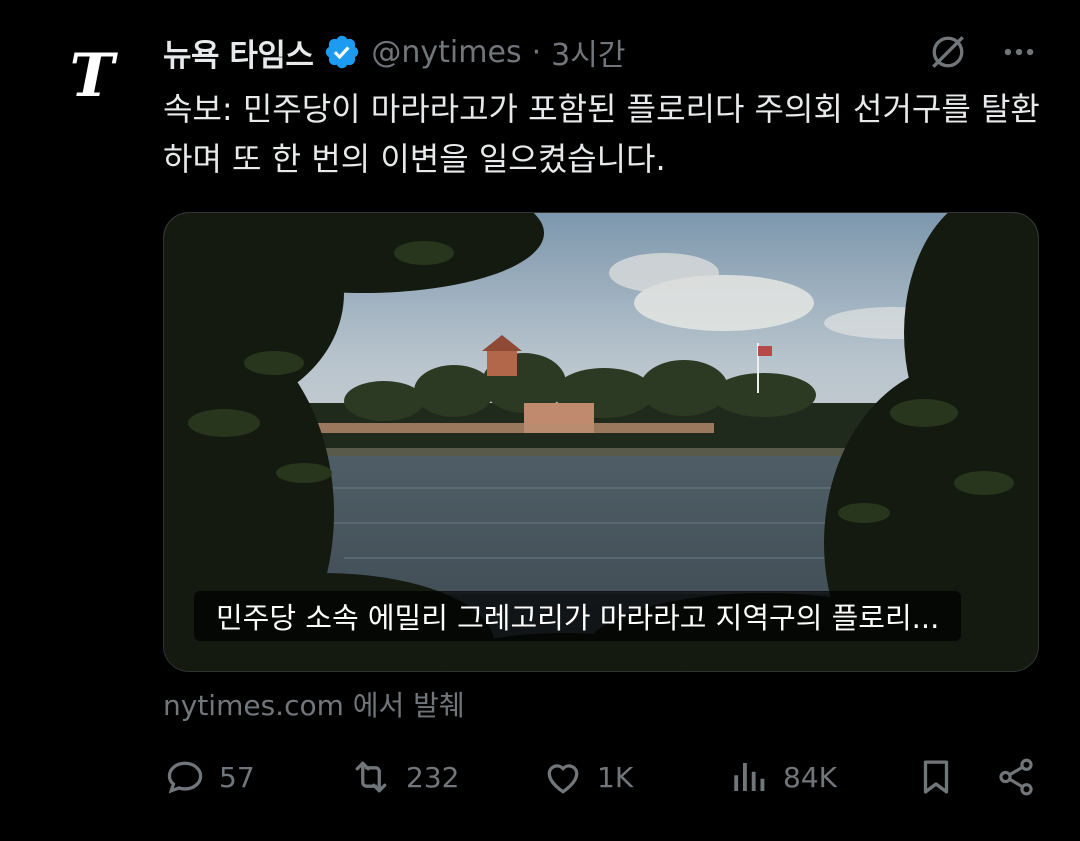  I want to click on bookmark-icon, so click(936, 777).